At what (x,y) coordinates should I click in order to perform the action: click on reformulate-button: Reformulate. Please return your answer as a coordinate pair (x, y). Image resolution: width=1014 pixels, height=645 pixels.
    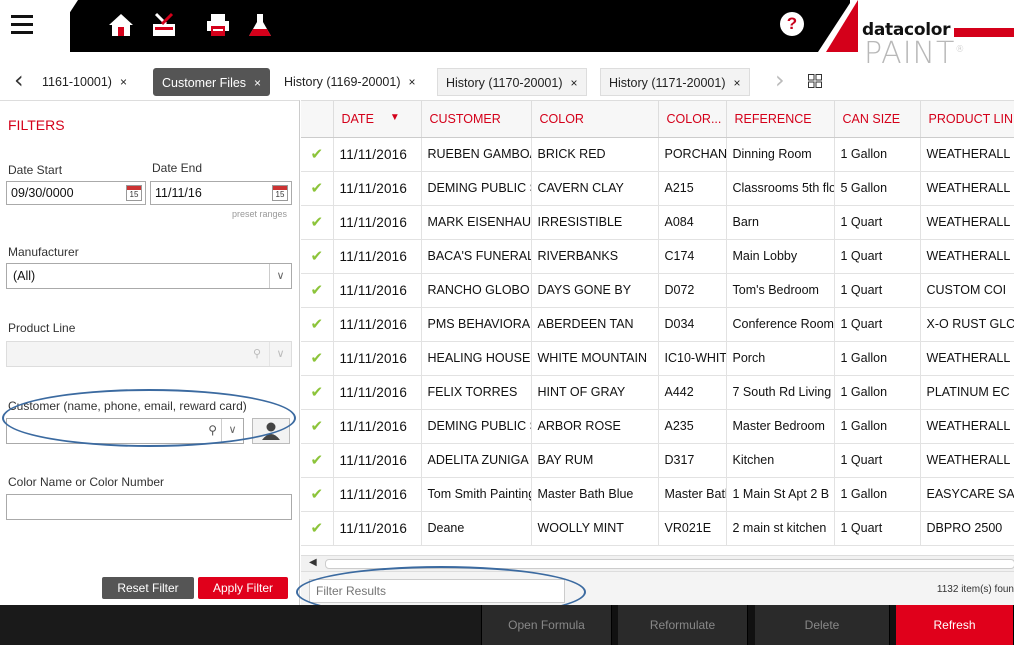
    Looking at the image, I should click on (683, 625).